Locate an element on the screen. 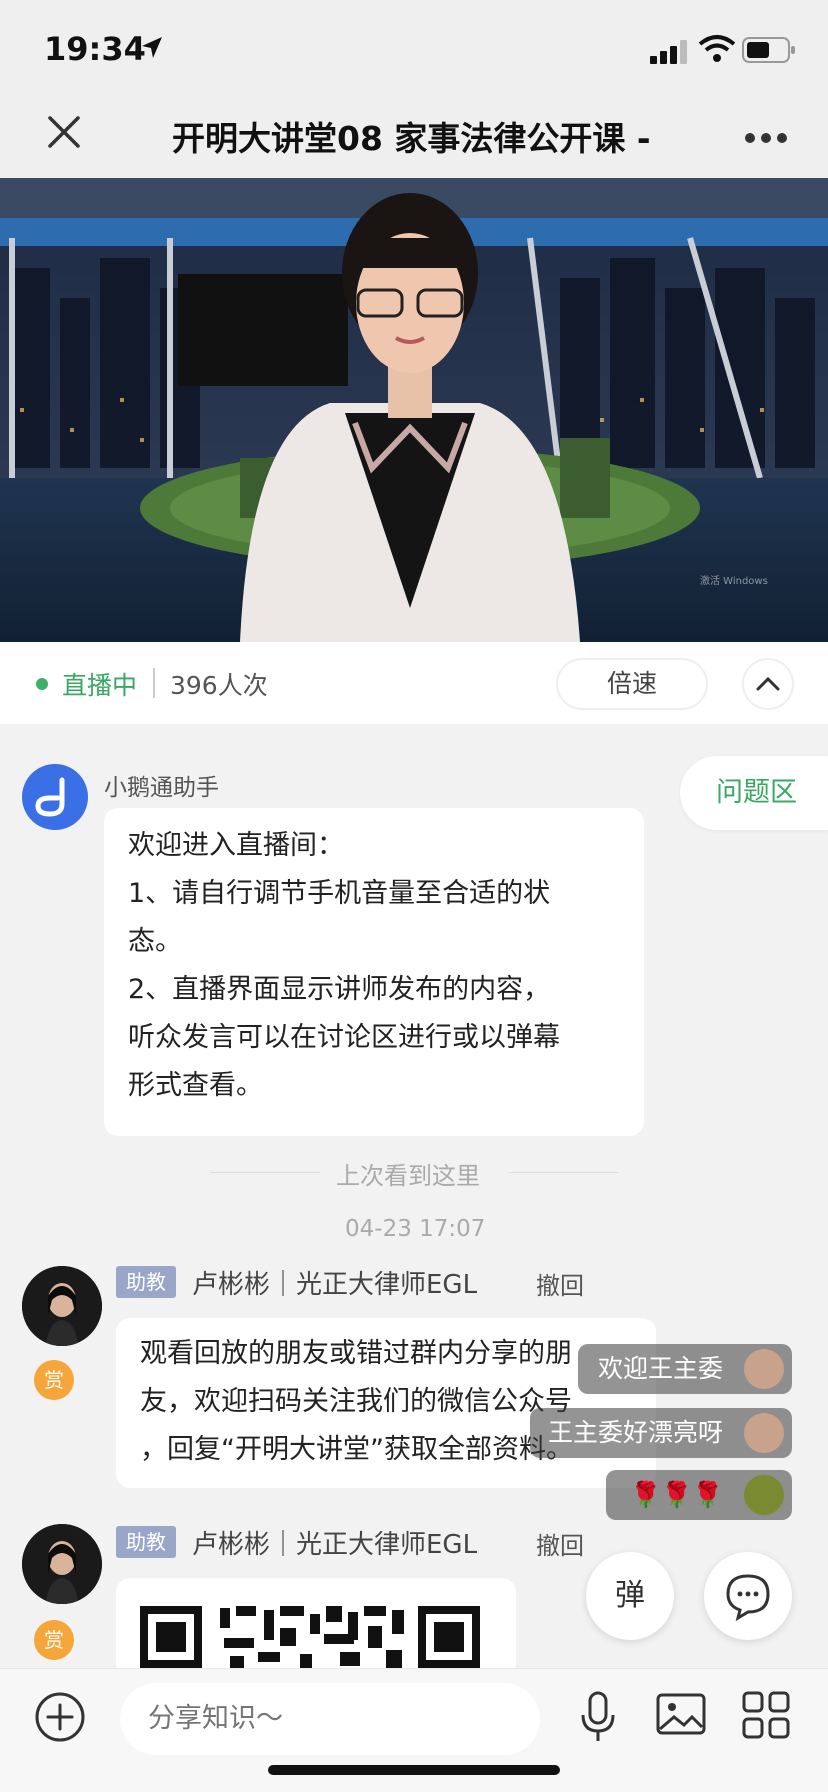  apps-grid-icon is located at coordinates (766, 1715).